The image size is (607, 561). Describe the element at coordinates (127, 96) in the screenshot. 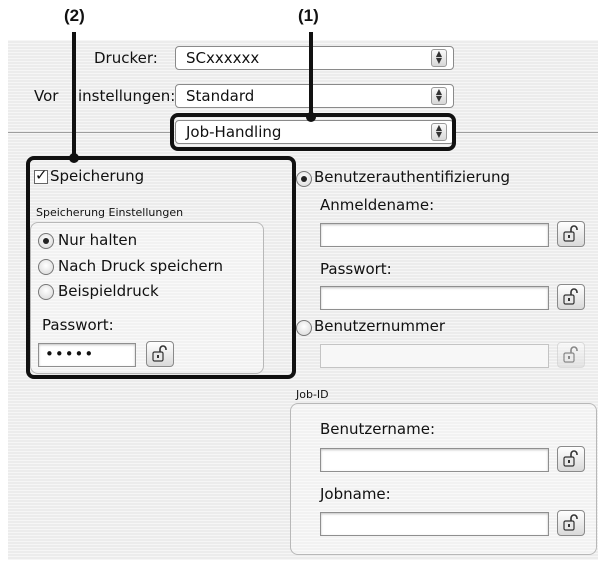

I see `presets-label-end: instellungen:` at that location.